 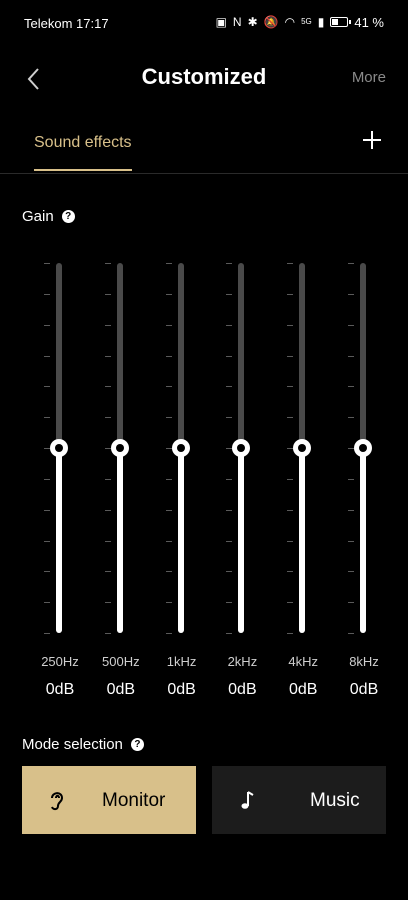 What do you see at coordinates (299, 800) in the screenshot?
I see `music-mode-button: Music` at bounding box center [299, 800].